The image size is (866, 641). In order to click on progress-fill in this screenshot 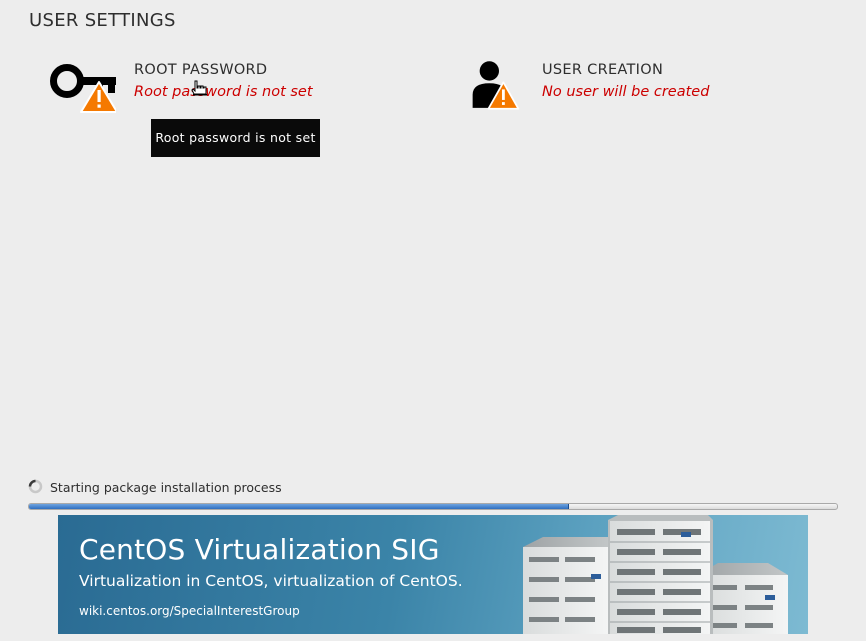, I will do `click(299, 506)`.